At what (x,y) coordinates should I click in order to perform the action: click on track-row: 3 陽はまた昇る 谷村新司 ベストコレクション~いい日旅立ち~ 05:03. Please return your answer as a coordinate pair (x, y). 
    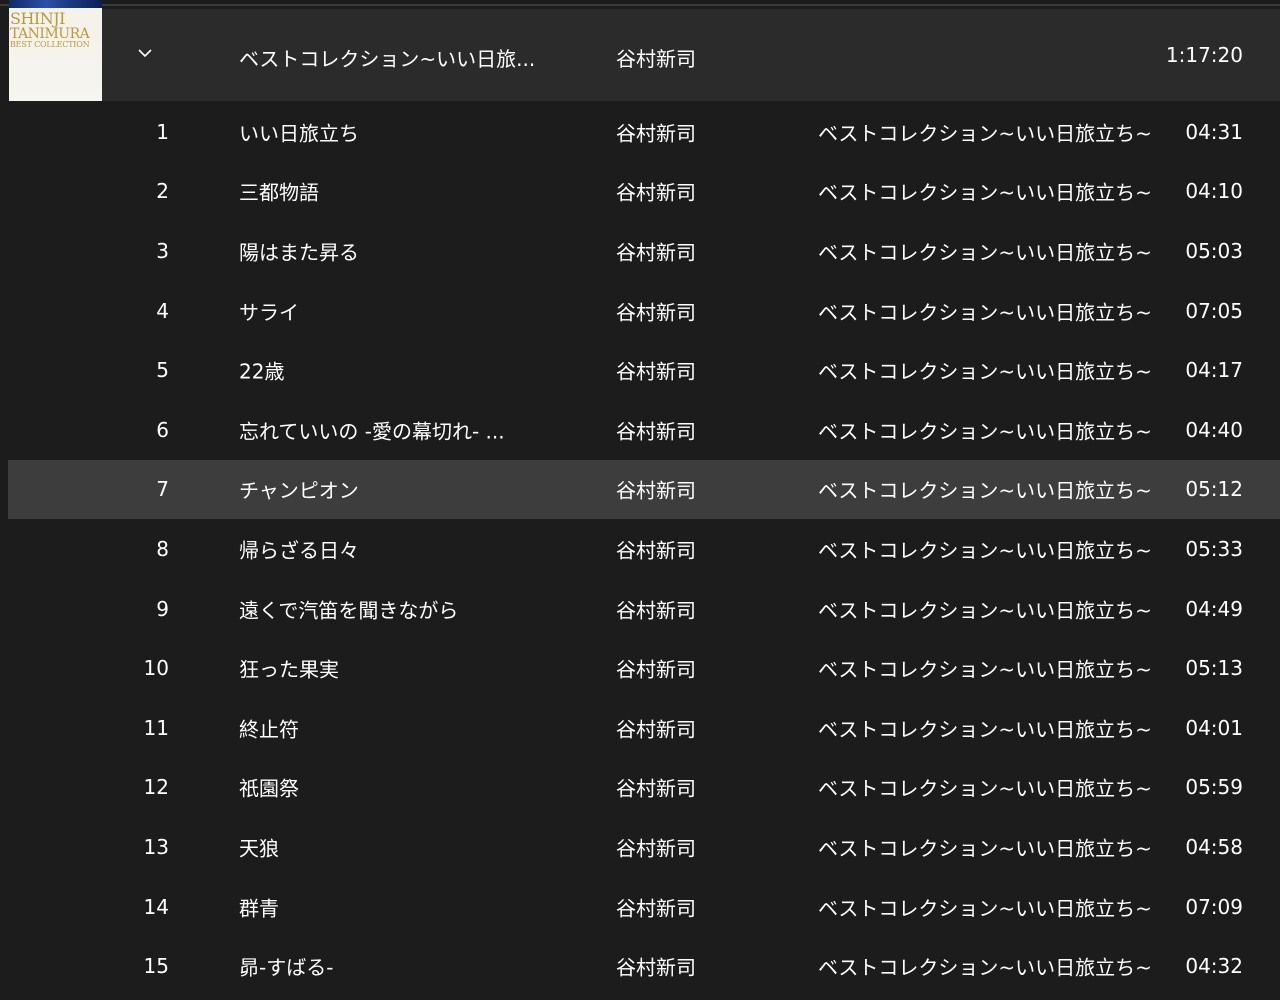
    Looking at the image, I should click on (644, 251).